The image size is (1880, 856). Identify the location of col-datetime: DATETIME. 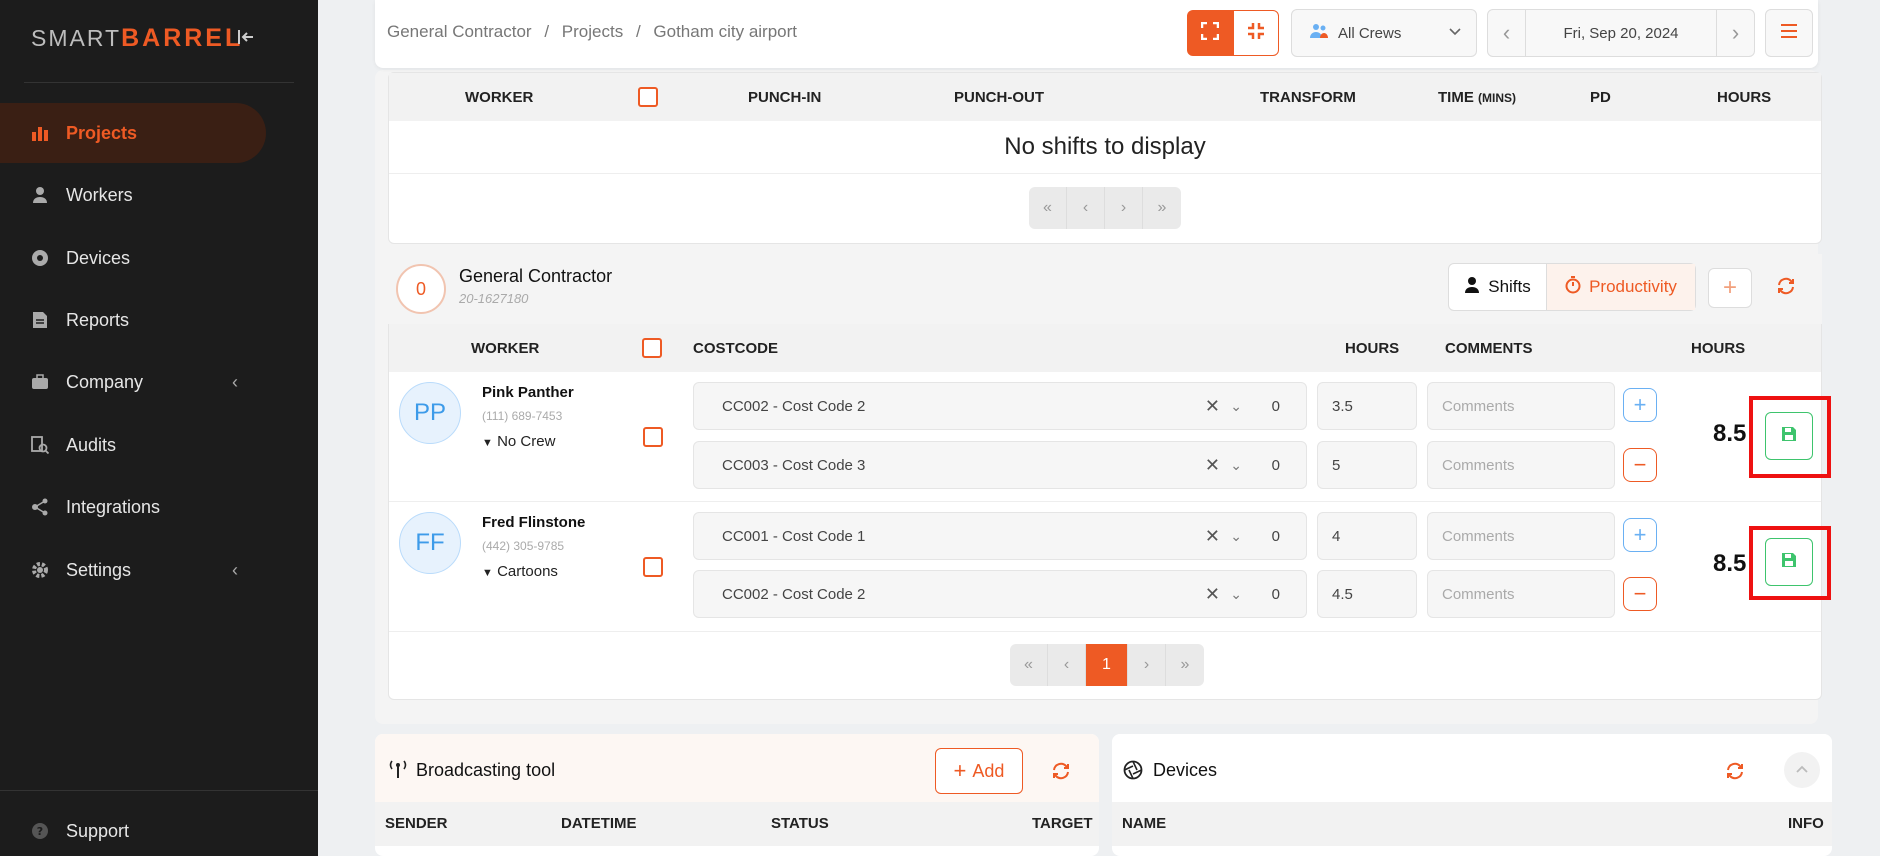
(599, 823).